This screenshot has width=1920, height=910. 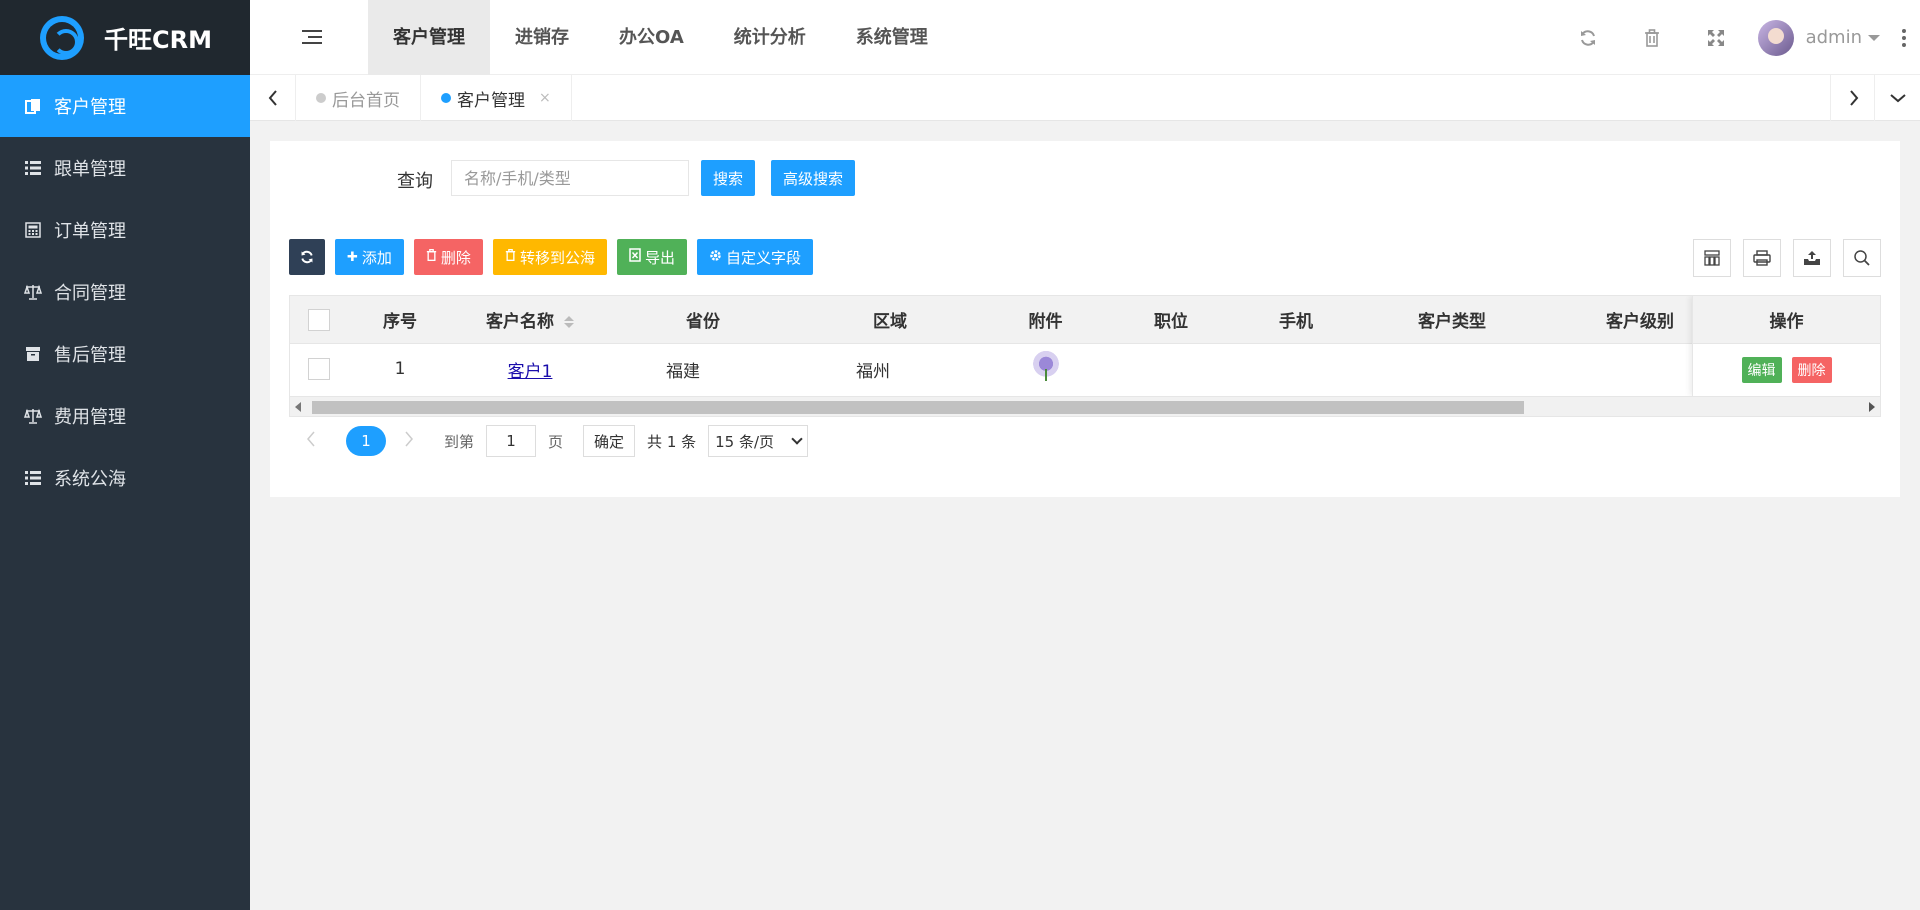 I want to click on column-header: 手机, so click(x=1296, y=322).